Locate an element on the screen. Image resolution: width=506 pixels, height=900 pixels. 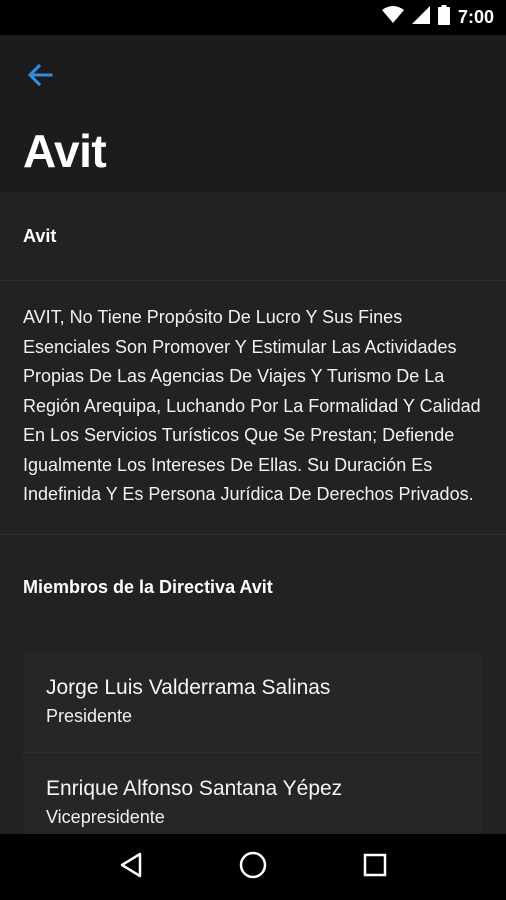
member-name: Enrique Alfonso Santana Yépez is located at coordinates (194, 788).